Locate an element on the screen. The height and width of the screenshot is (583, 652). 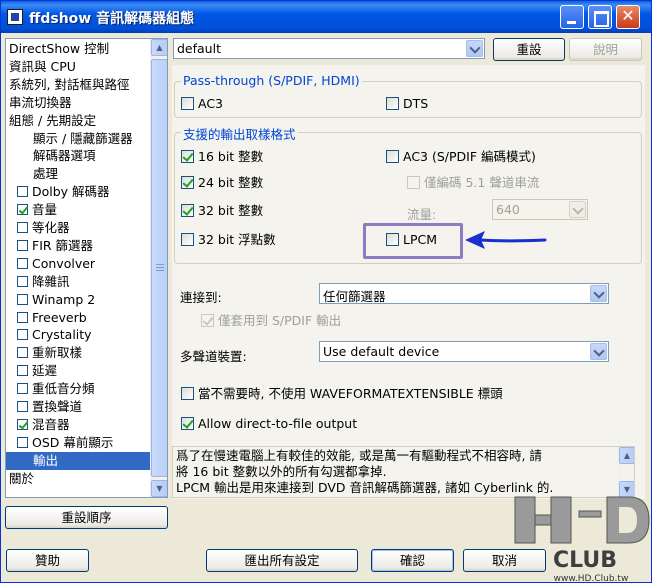
tree-item: Convolver is located at coordinates (56, 264).